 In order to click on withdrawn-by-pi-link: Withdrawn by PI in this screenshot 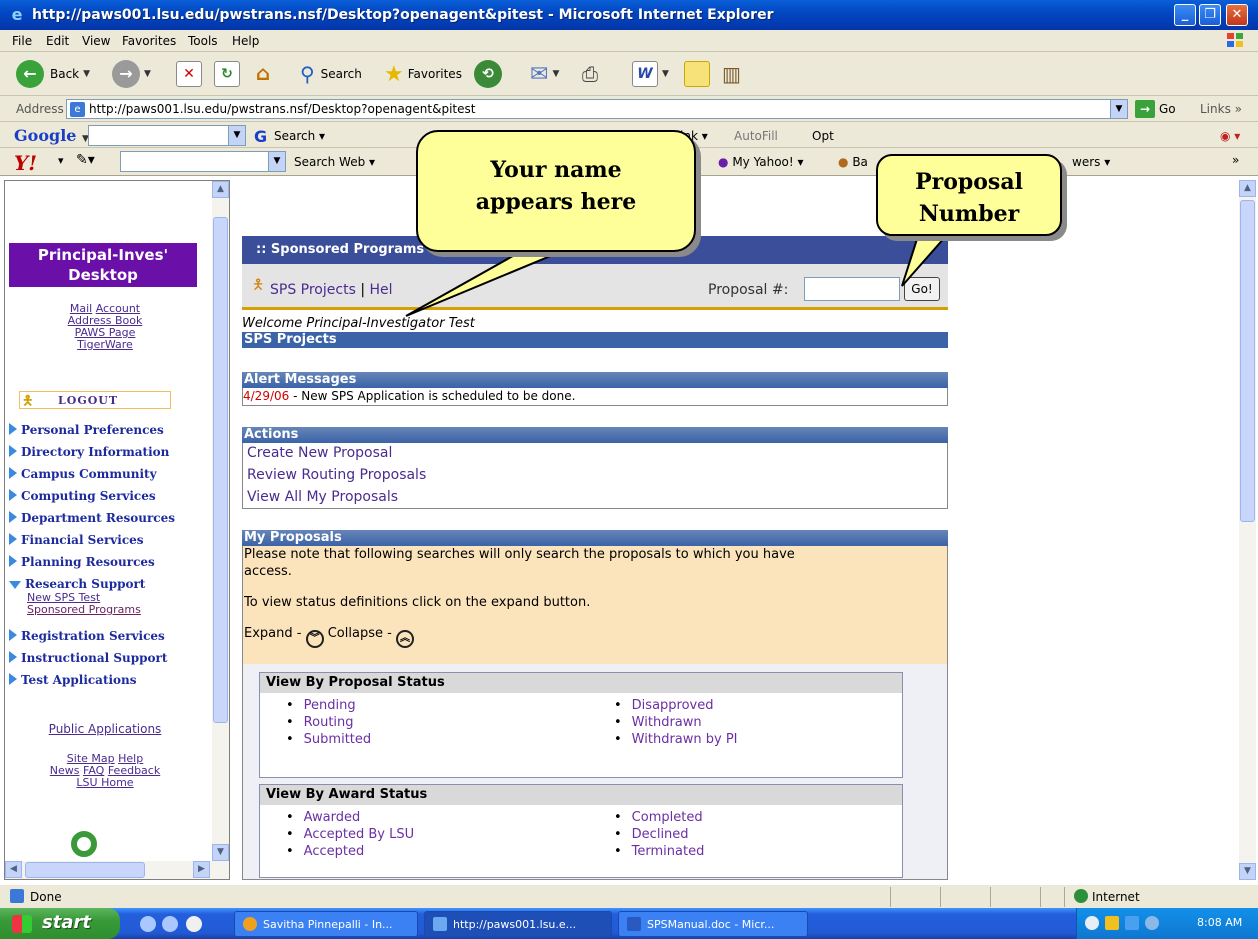, I will do `click(676, 739)`.